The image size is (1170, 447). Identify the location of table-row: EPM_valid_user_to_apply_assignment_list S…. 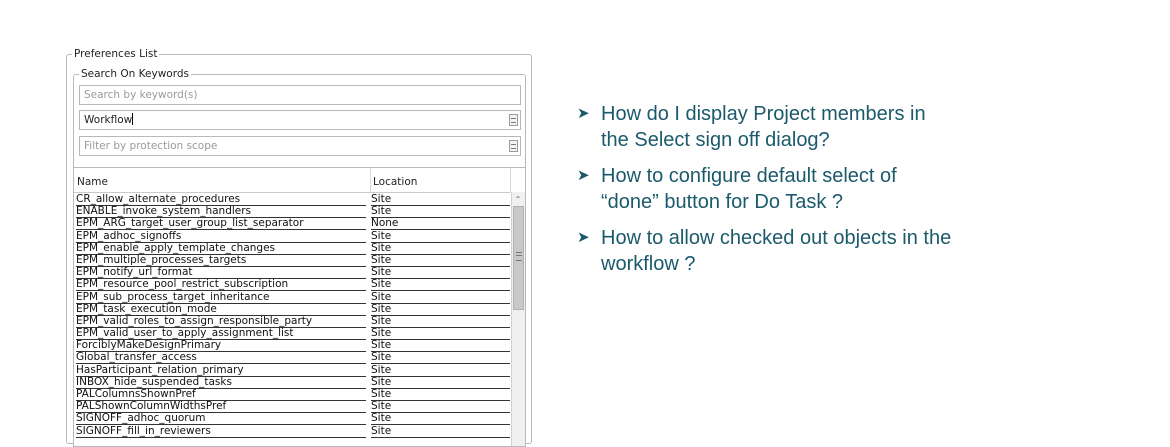
(292, 334).